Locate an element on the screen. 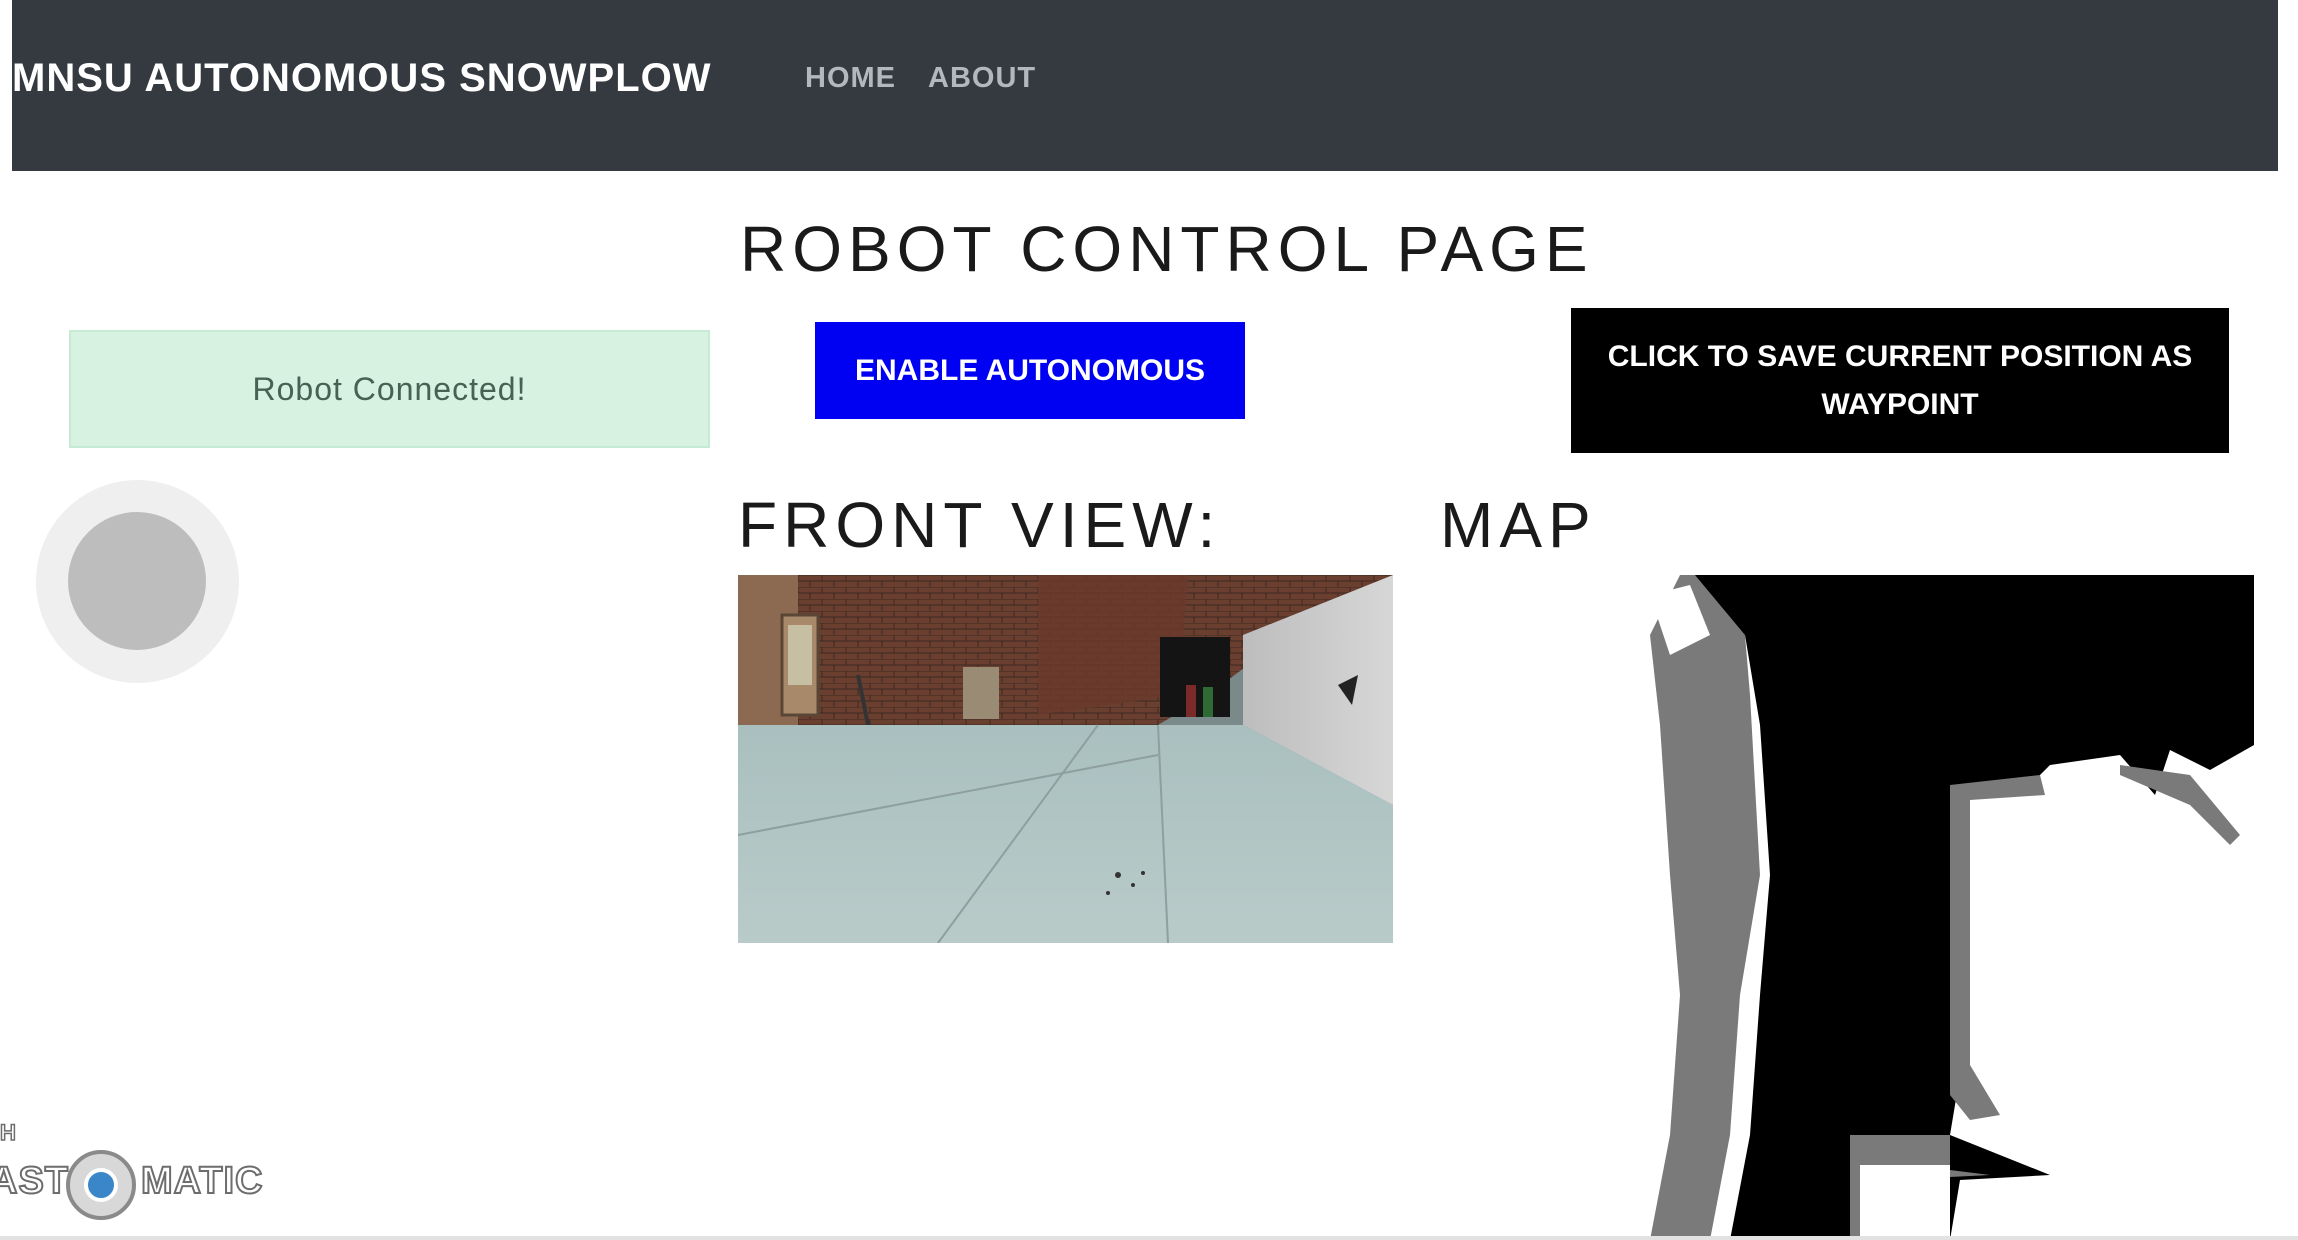 The width and height of the screenshot is (2298, 1240). watermark-right-text: MATIC is located at coordinates (202, 1181).